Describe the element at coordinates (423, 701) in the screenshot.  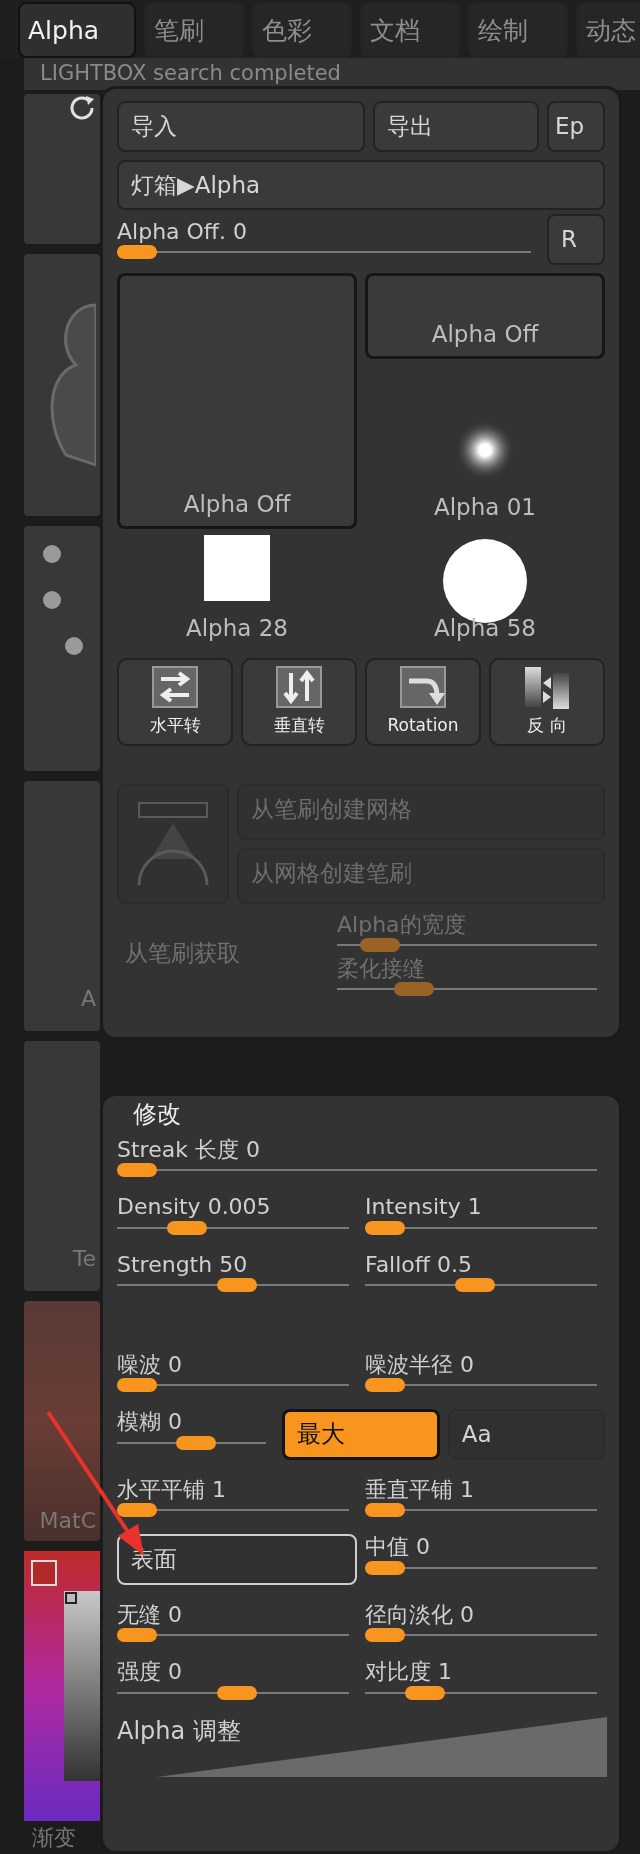
I see `tool-button: Rotation` at that location.